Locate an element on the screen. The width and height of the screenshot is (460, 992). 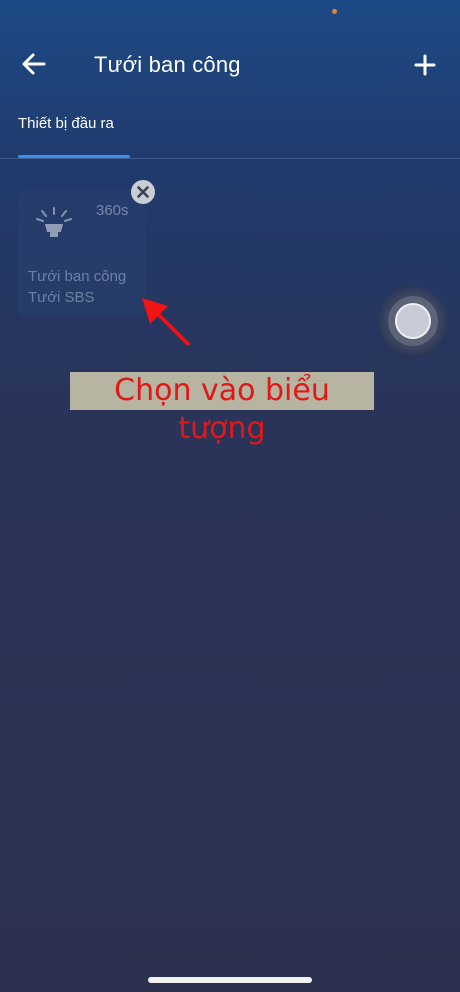
assistive-touch-button is located at coordinates (413, 321).